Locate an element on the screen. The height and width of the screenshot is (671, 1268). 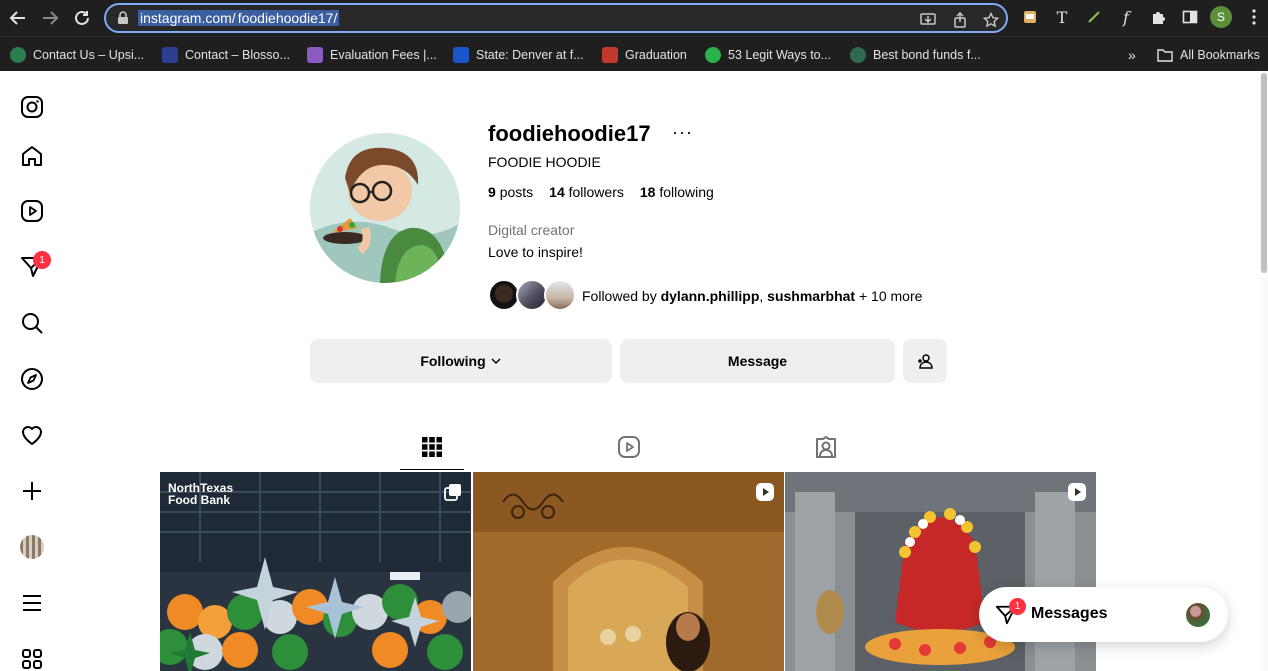
reels-icon is located at coordinates (32, 211).